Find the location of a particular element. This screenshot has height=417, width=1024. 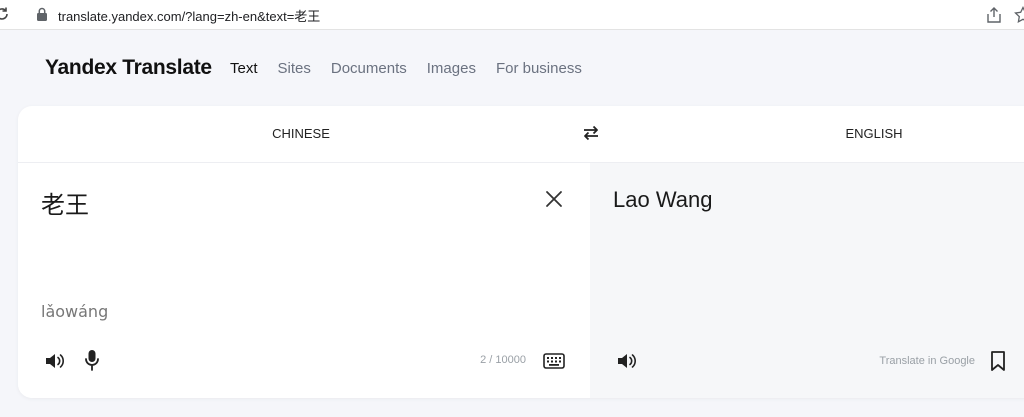

nav-images: Images is located at coordinates (451, 68).